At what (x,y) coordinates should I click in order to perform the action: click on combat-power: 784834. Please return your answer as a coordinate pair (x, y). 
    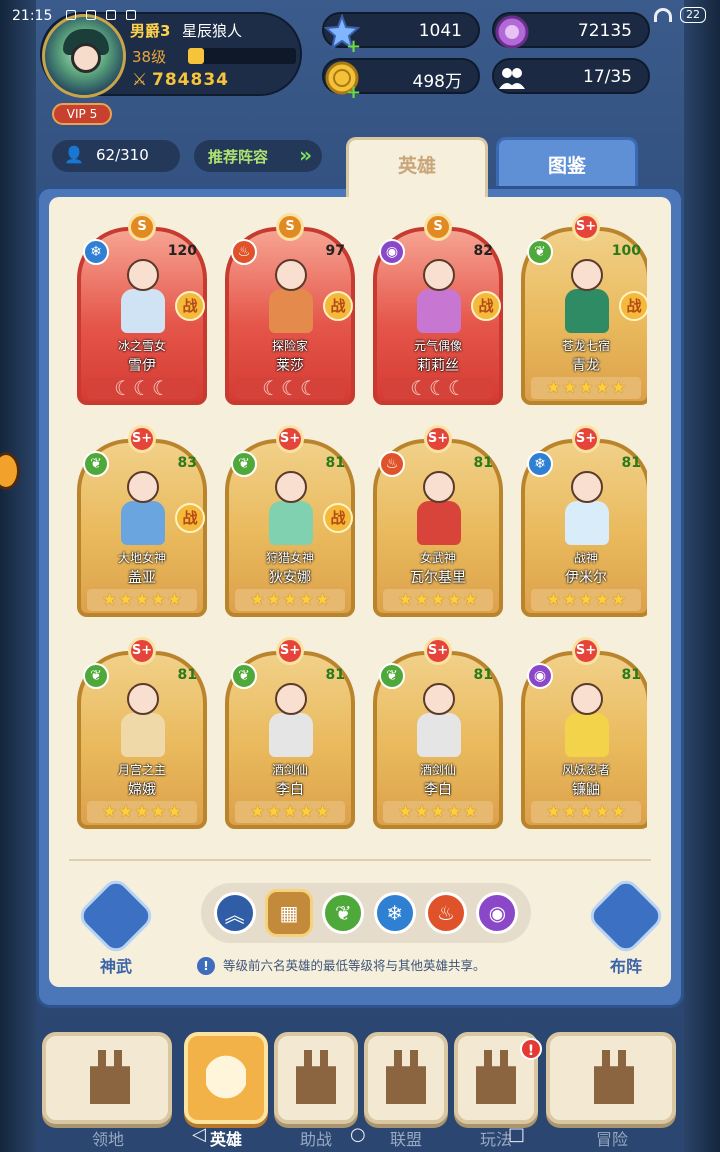
    Looking at the image, I should click on (190, 80).